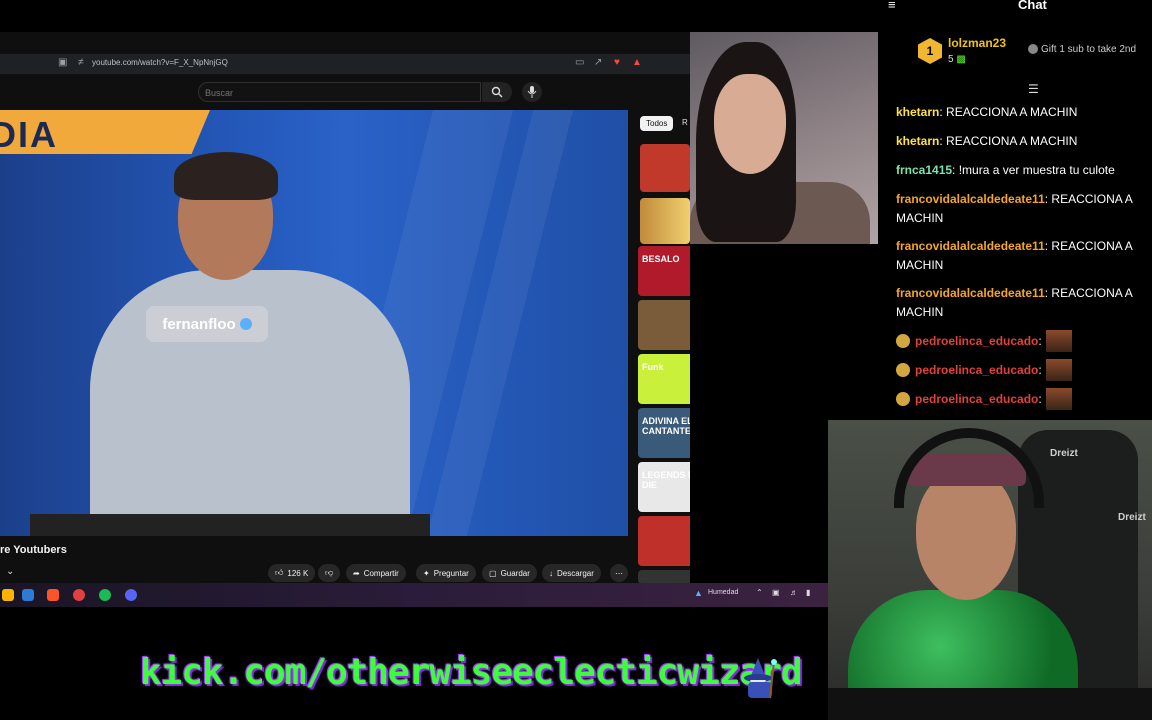 The width and height of the screenshot is (1152, 720). I want to click on share-icon: ↗, so click(598, 62).